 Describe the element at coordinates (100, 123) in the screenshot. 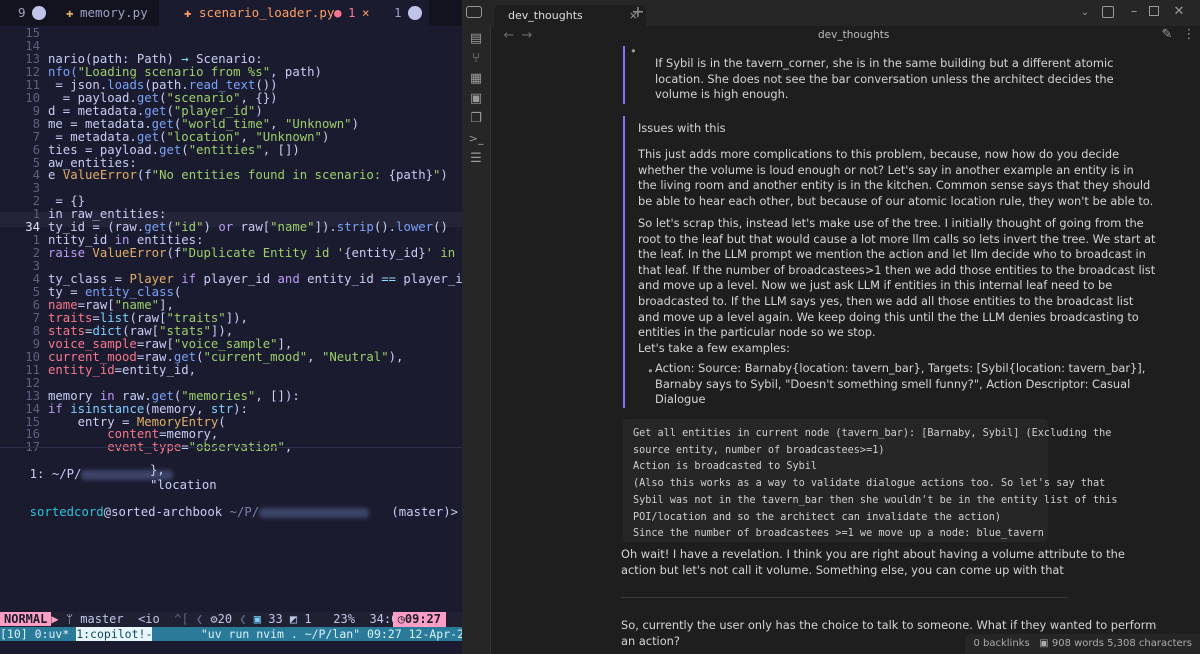

I see `code-token: me = metadata.` at that location.